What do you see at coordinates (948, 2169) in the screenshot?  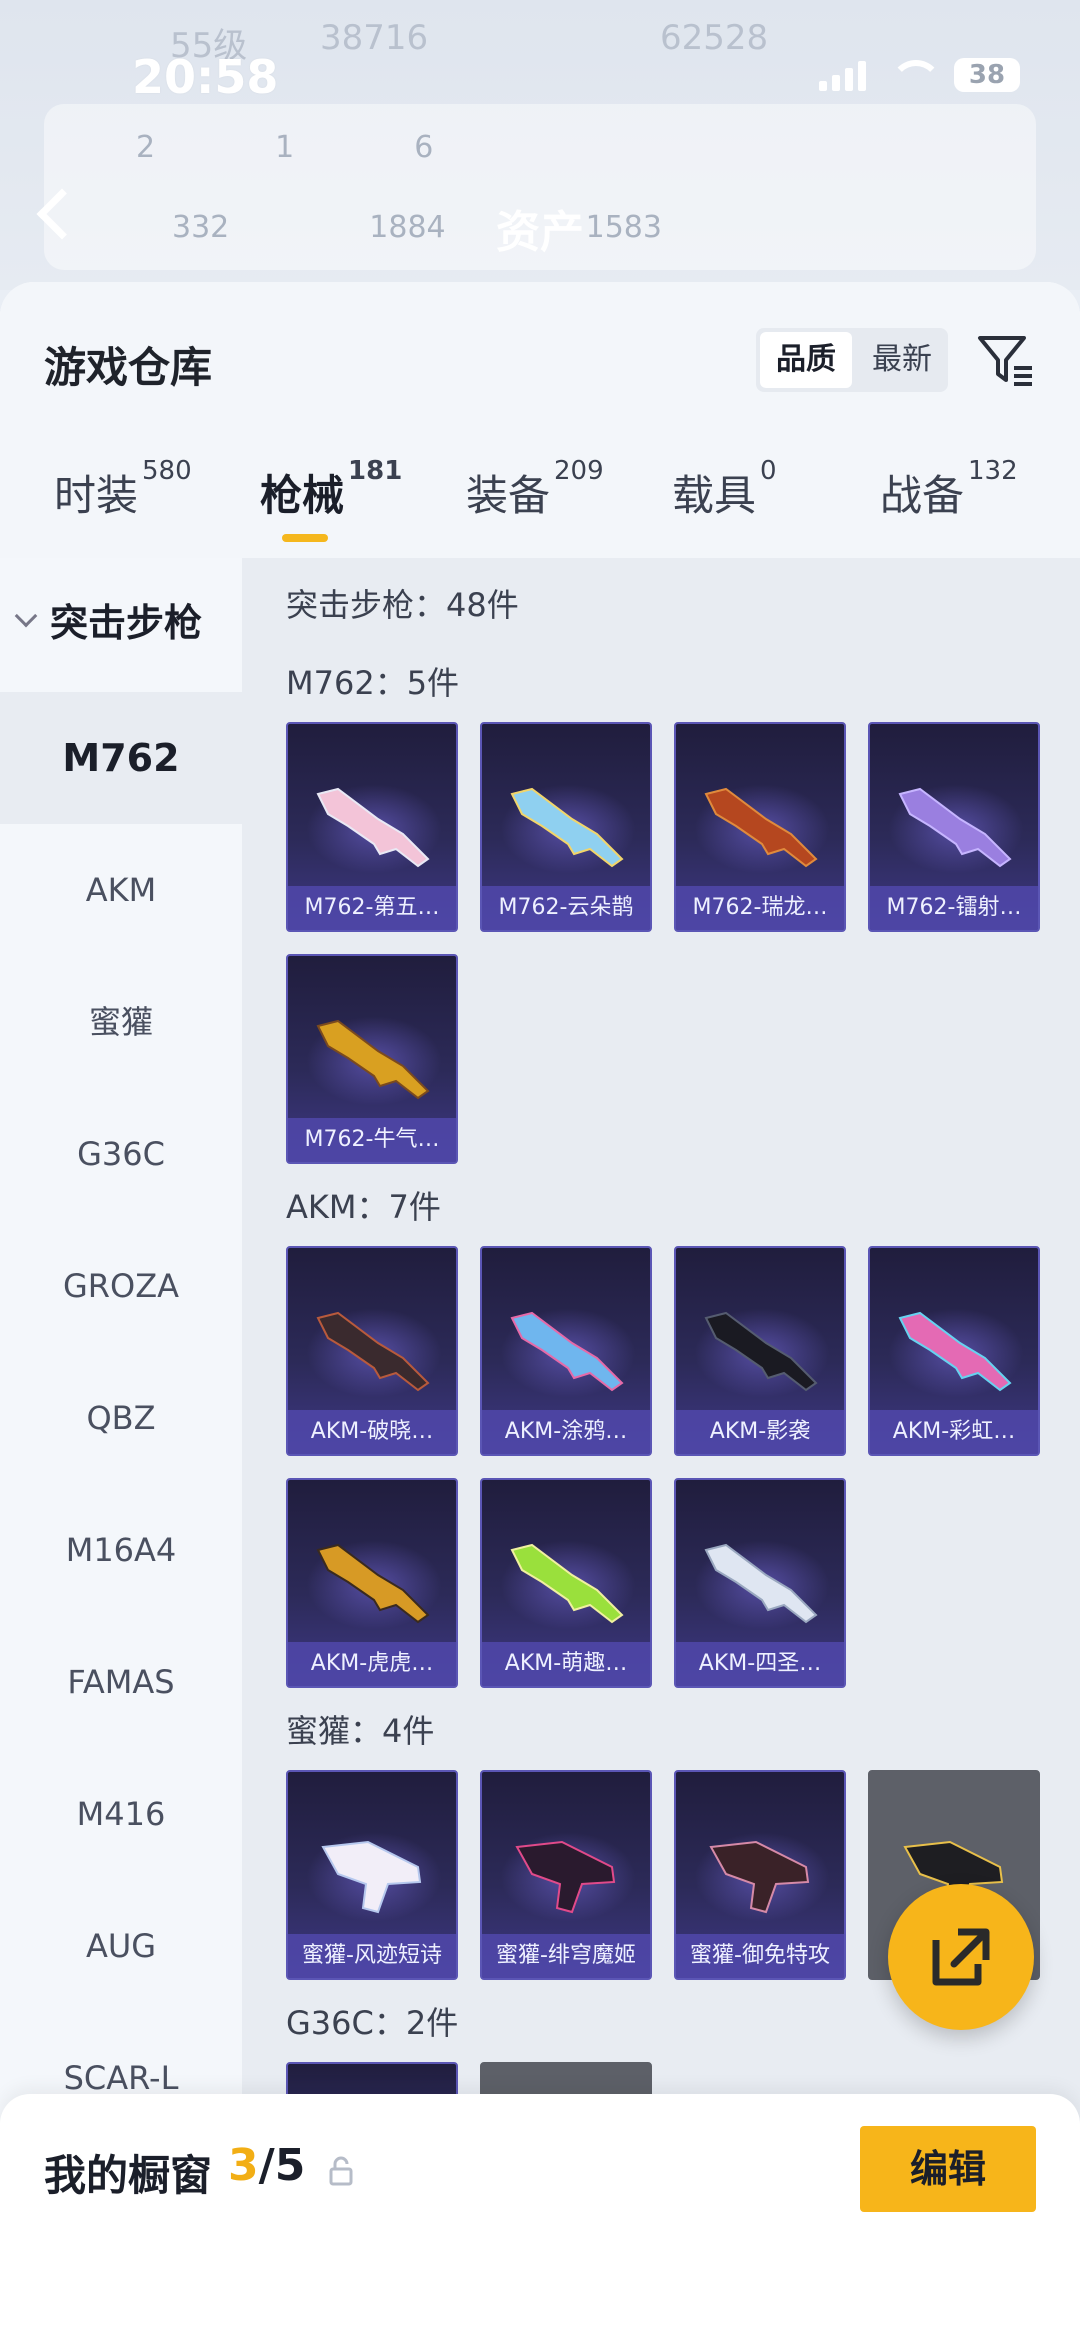 I see `edit-button: 编辑` at bounding box center [948, 2169].